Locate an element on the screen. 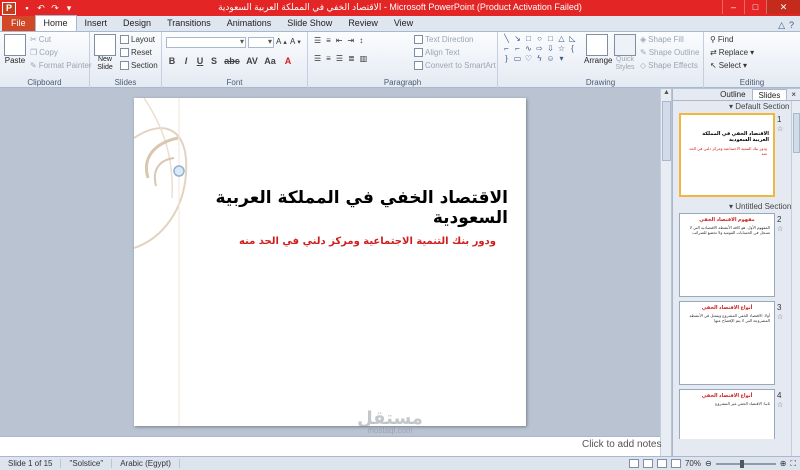 The image size is (800, 470). align-right-icon: ☰ is located at coordinates (339, 58).